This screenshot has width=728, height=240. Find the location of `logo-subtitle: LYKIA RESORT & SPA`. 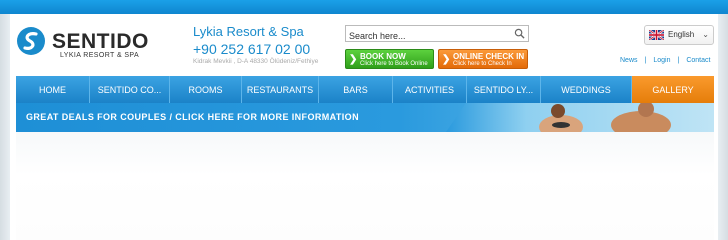

logo-subtitle: LYKIA RESORT & SPA is located at coordinates (100, 55).